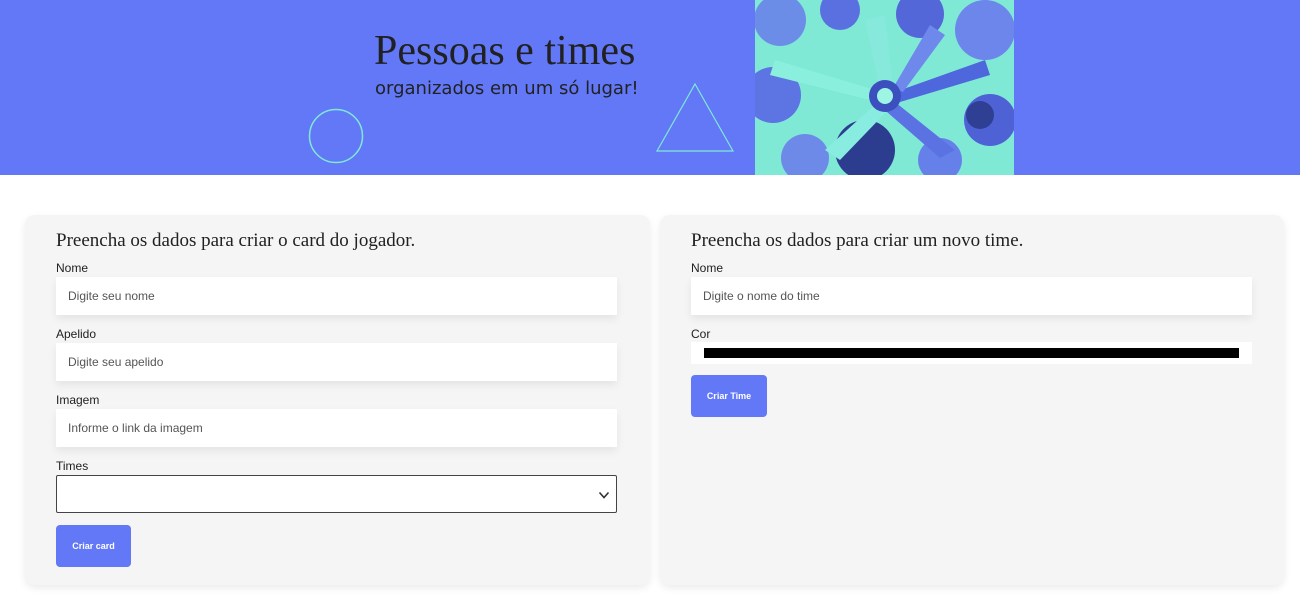 This screenshot has height=610, width=1300. I want to click on team-name-input, so click(971, 296).